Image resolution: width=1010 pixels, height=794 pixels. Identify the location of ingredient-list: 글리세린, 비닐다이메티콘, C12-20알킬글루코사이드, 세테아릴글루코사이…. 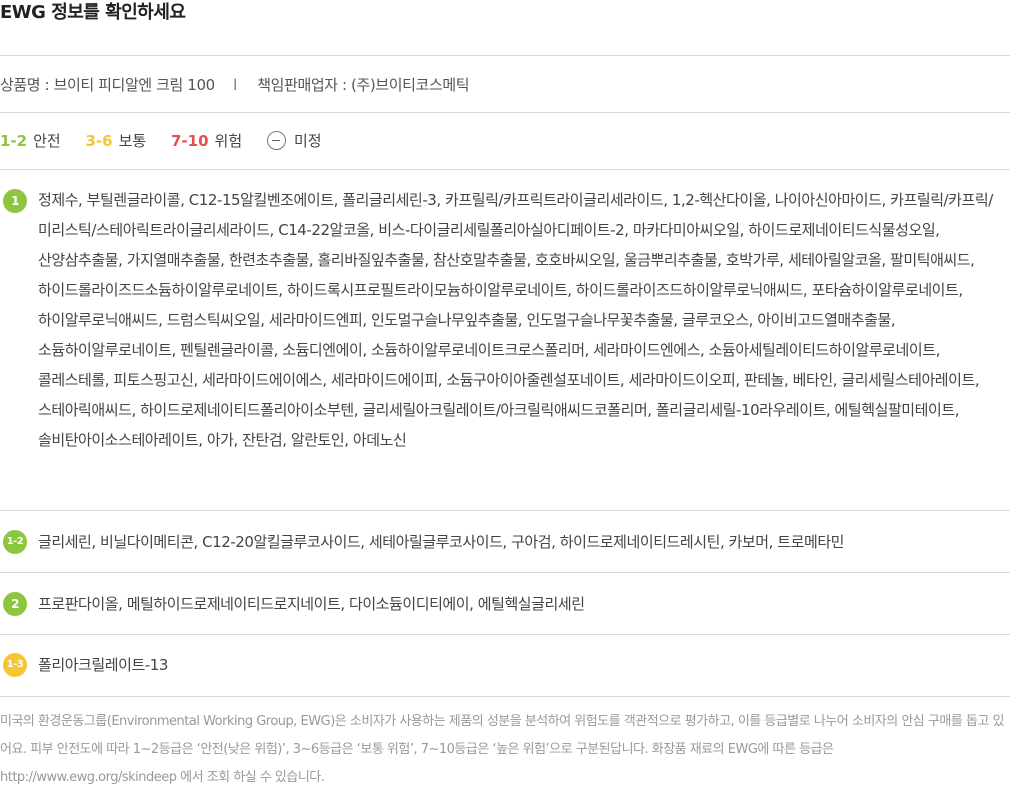
(441, 542).